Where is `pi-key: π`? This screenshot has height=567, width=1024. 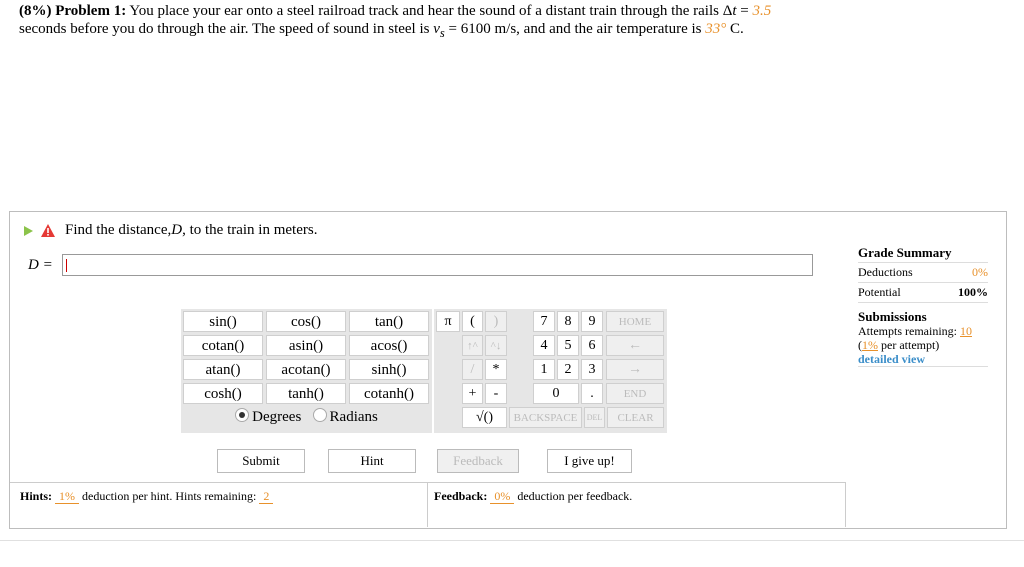 pi-key: π is located at coordinates (448, 321).